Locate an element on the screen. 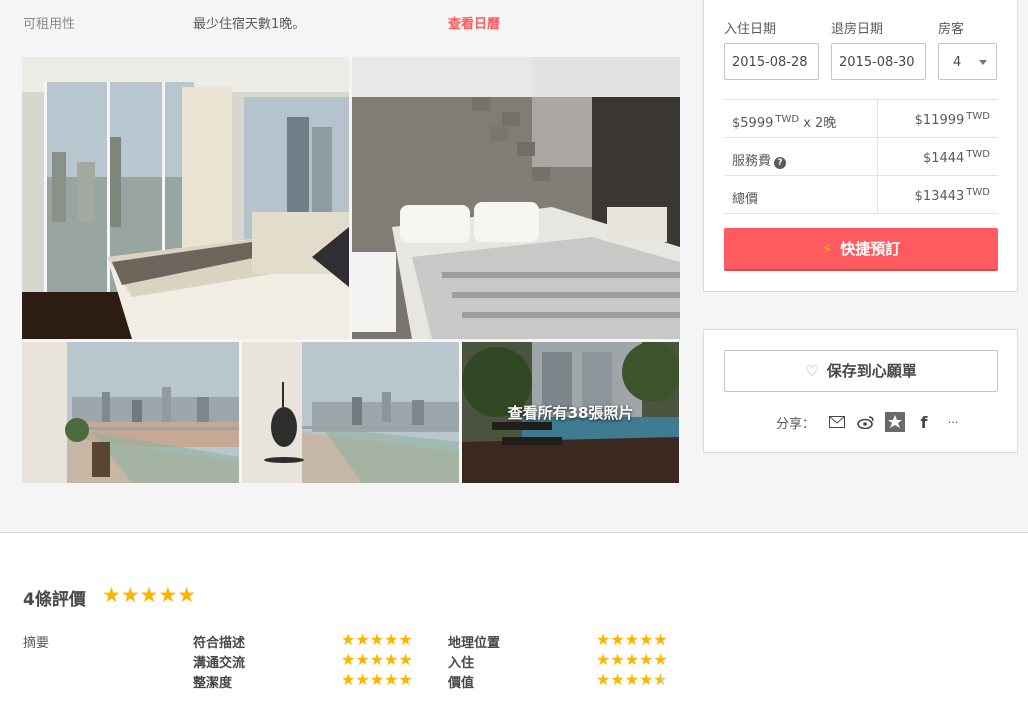  total-value: $13443 TWD is located at coordinates (952, 195).